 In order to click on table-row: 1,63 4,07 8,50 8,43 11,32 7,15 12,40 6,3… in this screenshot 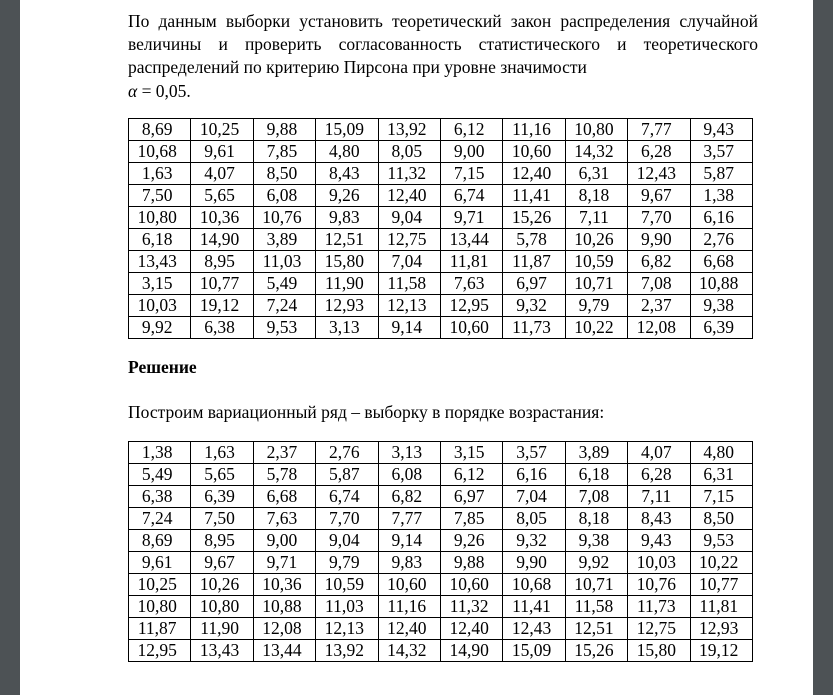, I will do `click(440, 173)`.